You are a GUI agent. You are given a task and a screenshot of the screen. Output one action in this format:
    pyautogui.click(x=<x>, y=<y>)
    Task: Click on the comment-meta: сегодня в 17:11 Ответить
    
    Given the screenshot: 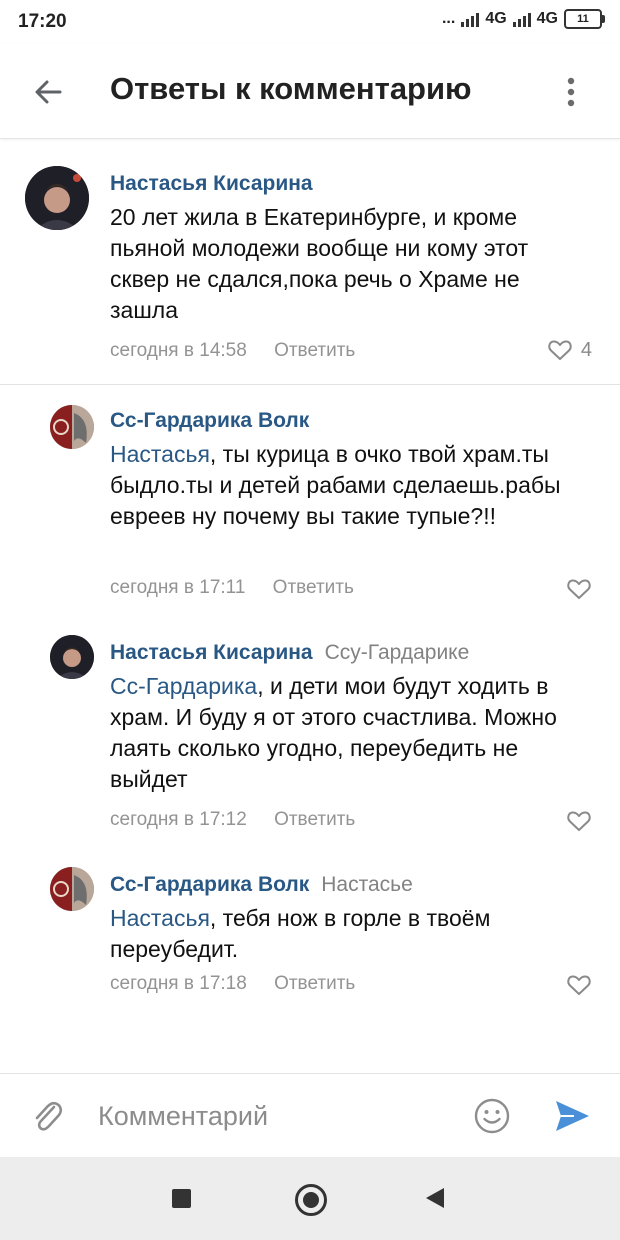 What is the action you would take?
    pyautogui.click(x=232, y=588)
    